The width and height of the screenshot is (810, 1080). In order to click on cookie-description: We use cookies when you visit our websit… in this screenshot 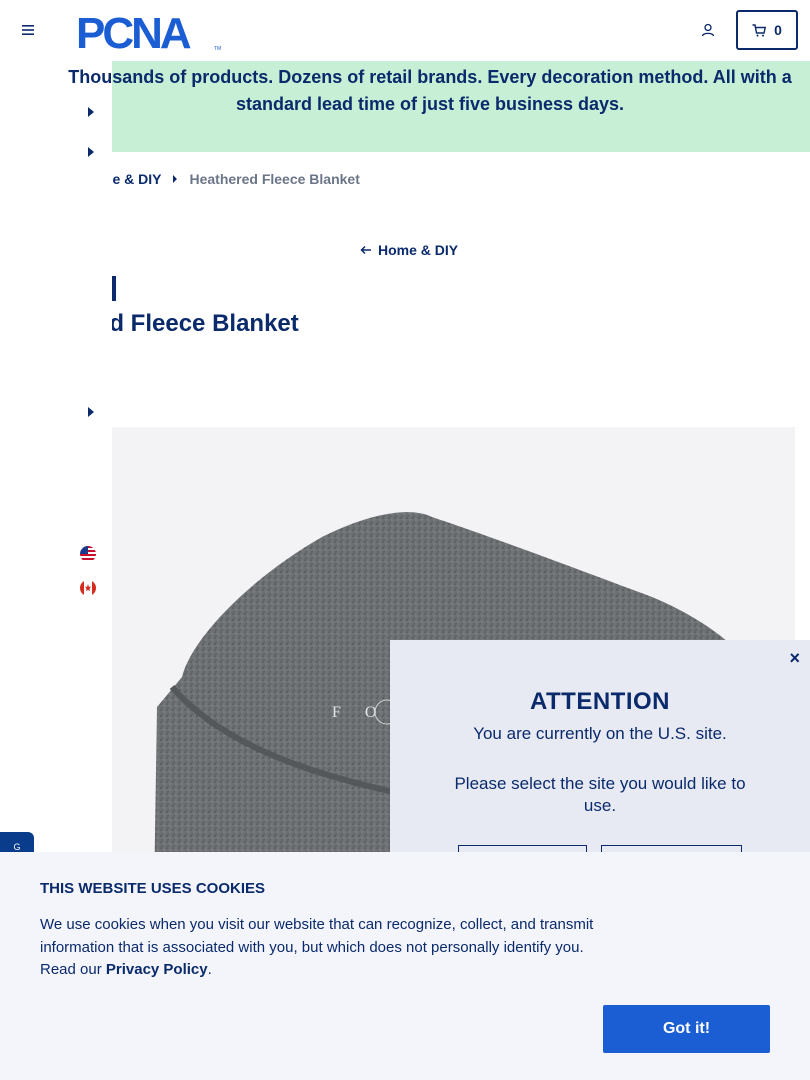, I will do `click(325, 948)`.